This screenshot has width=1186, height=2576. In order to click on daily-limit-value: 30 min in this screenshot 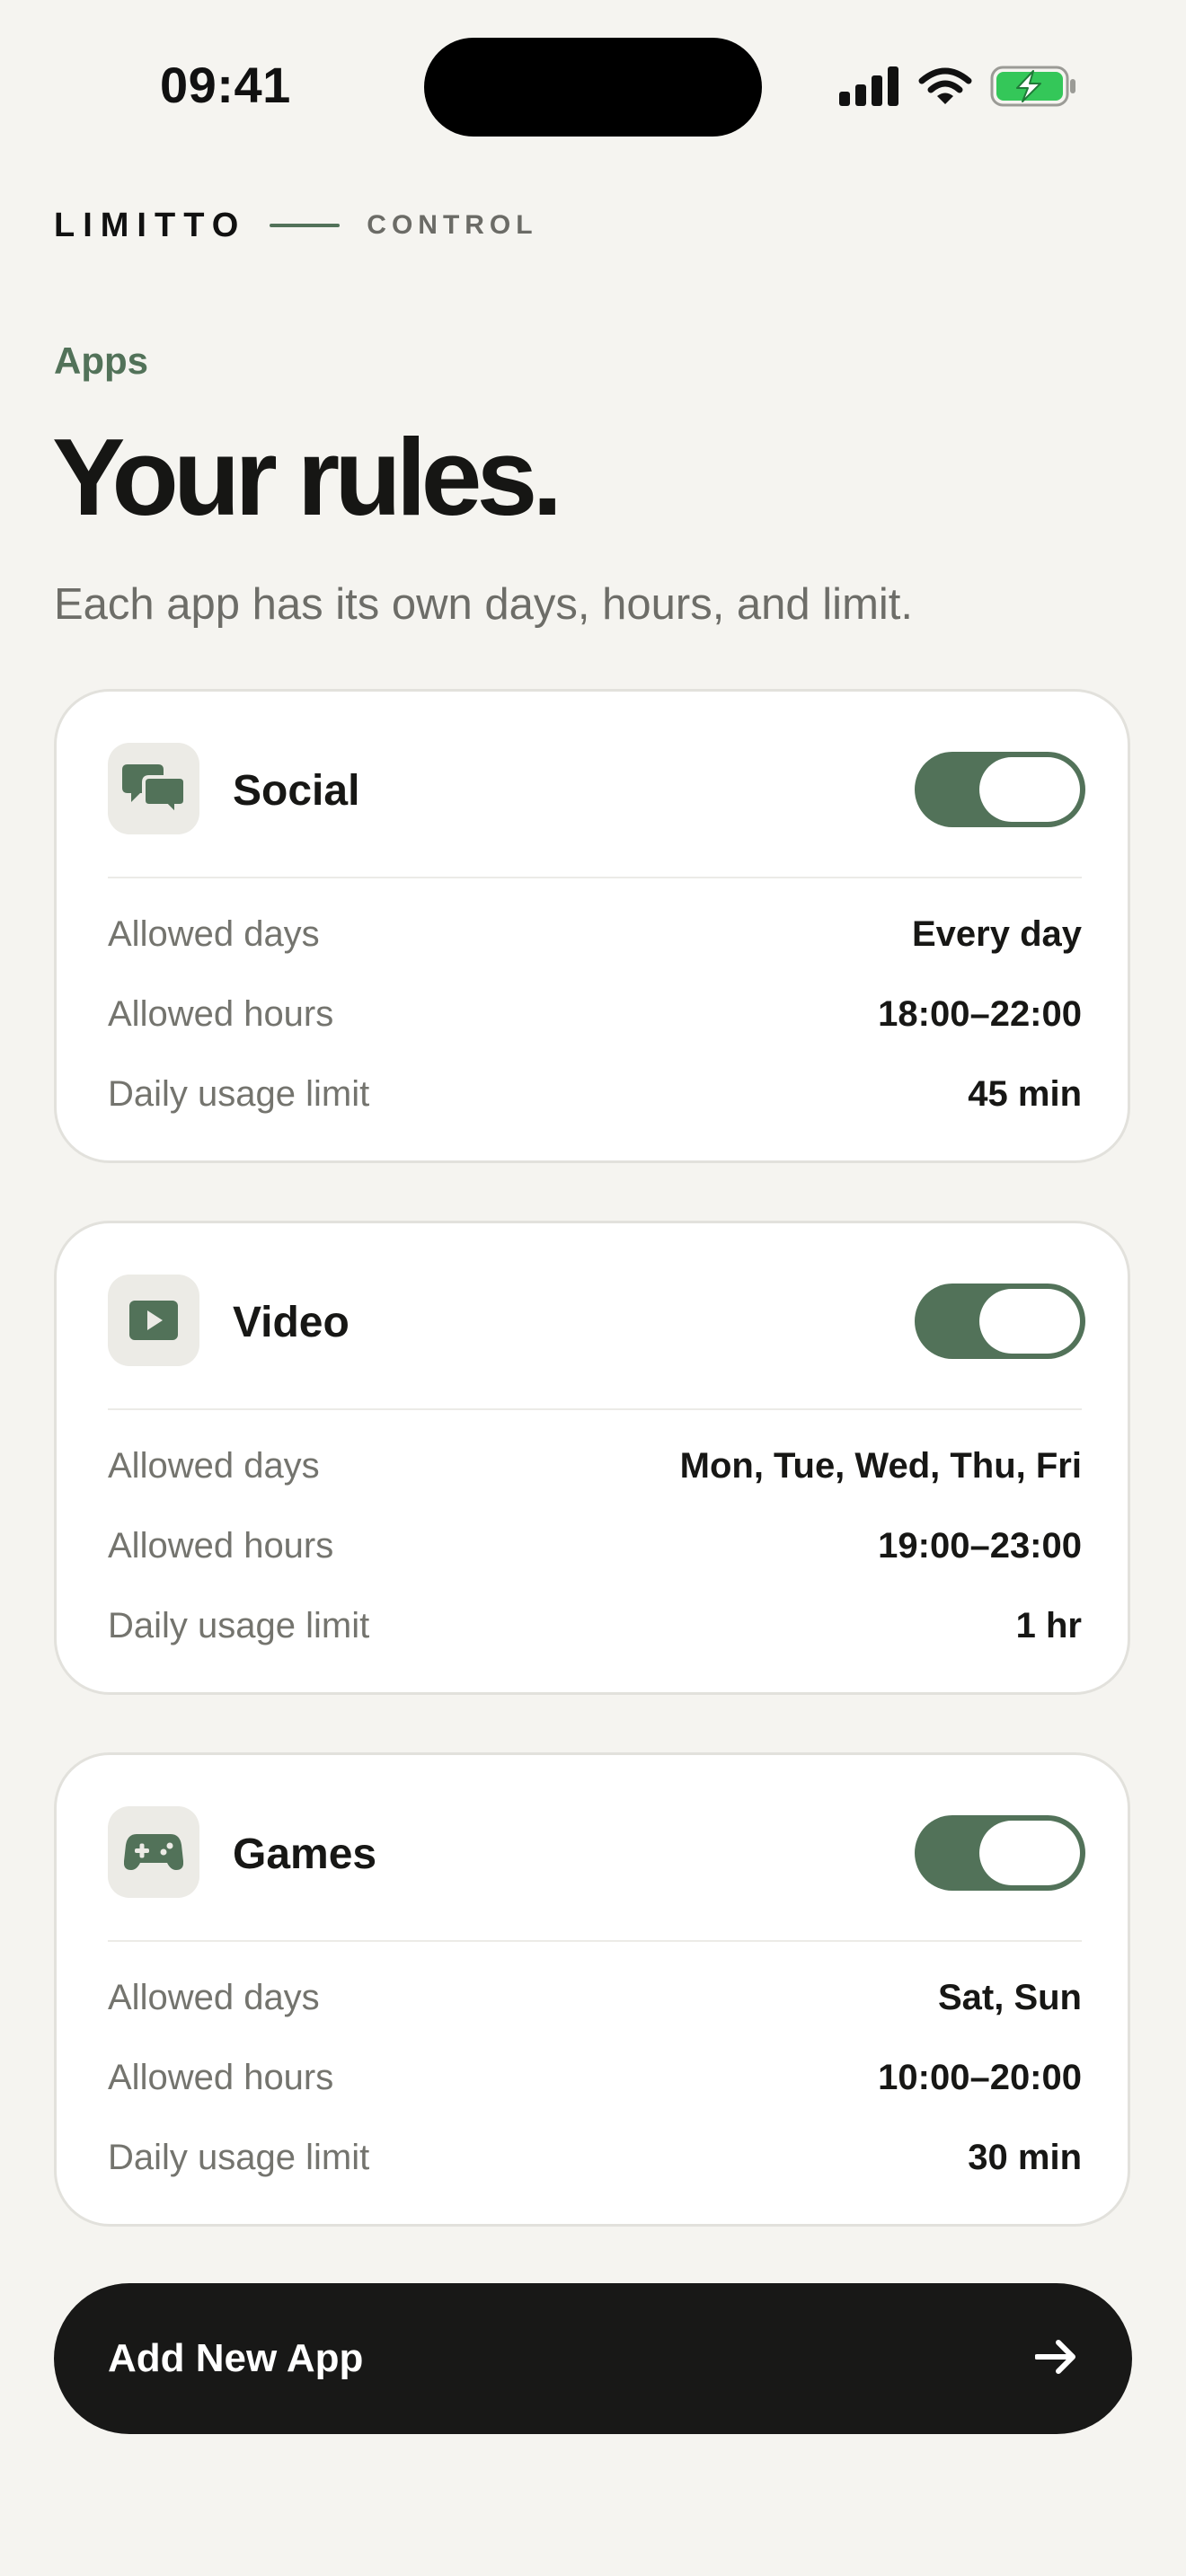, I will do `click(1025, 2157)`.